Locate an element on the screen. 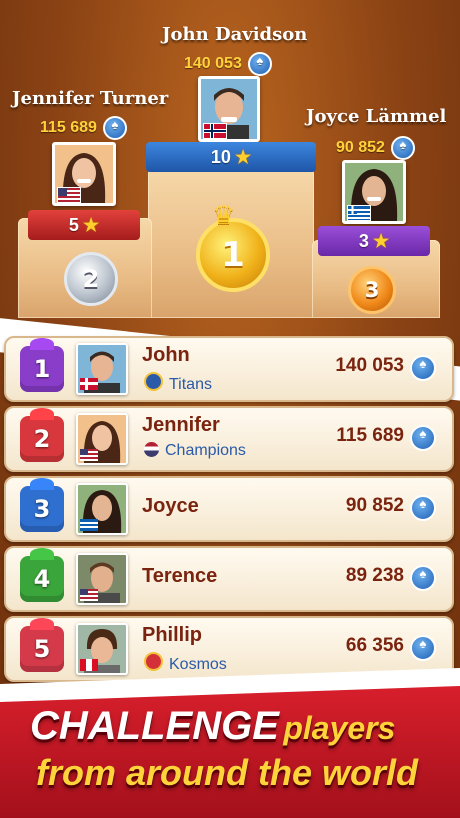 This screenshot has height=818, width=460. gift-box-icon: 2 is located at coordinates (42, 439).